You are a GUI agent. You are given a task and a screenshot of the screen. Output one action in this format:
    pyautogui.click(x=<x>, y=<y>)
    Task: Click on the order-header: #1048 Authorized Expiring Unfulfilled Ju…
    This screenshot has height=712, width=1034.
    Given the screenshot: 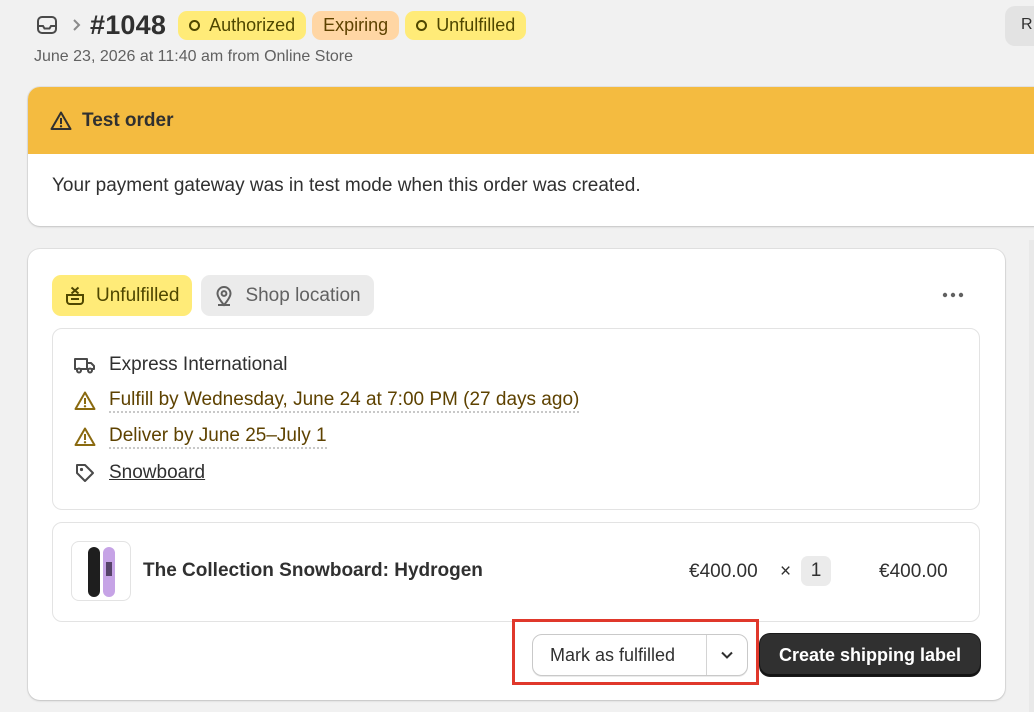 What is the action you would take?
    pyautogui.click(x=534, y=43)
    